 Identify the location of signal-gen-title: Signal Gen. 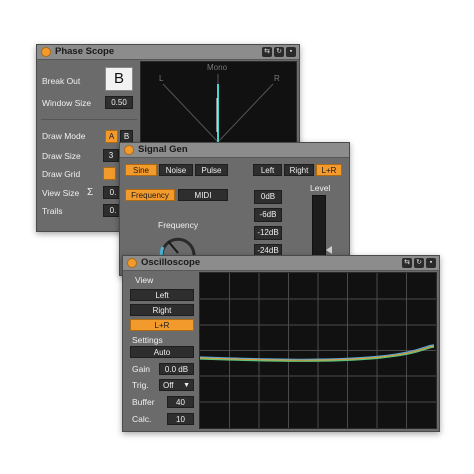
(163, 149).